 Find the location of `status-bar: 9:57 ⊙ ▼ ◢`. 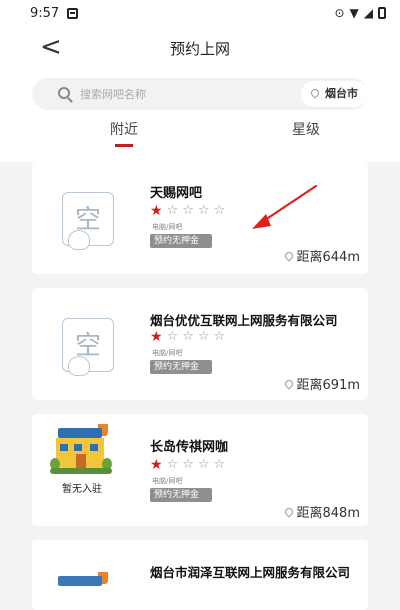

status-bar: 9:57 ⊙ ▼ ◢ is located at coordinates (200, 13).